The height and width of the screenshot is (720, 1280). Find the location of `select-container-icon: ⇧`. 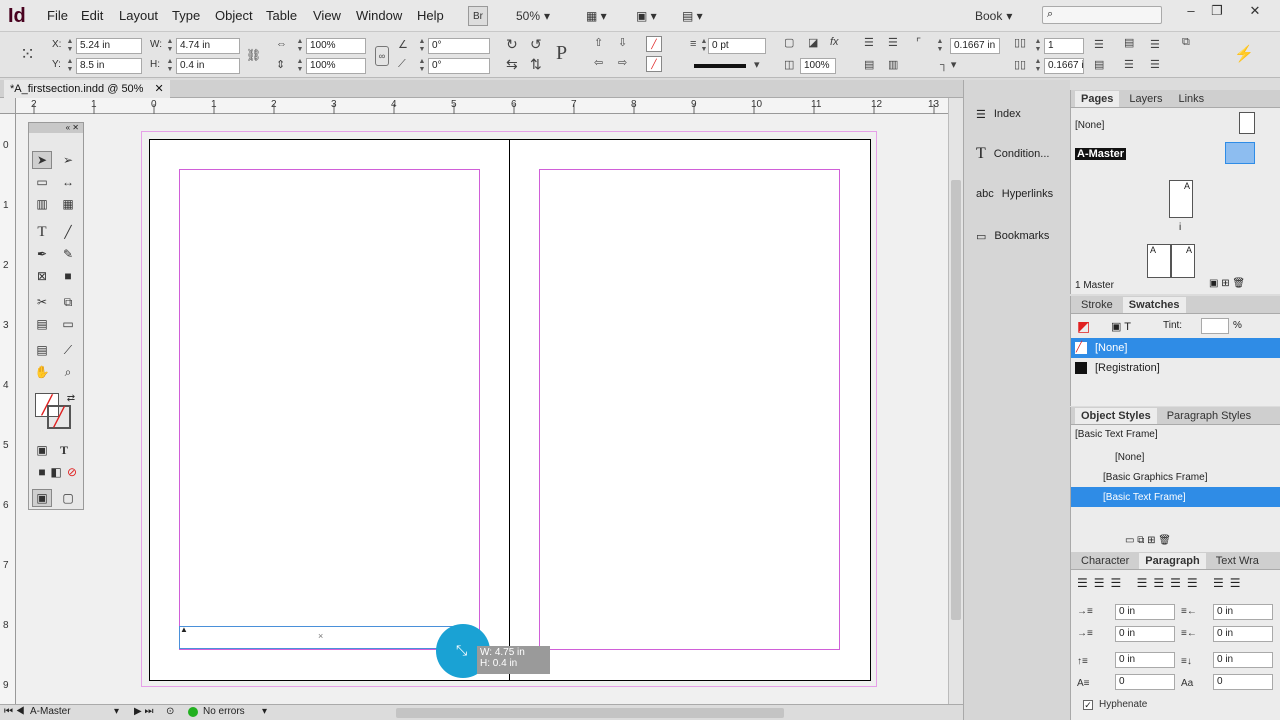

select-container-icon: ⇧ is located at coordinates (598, 42).